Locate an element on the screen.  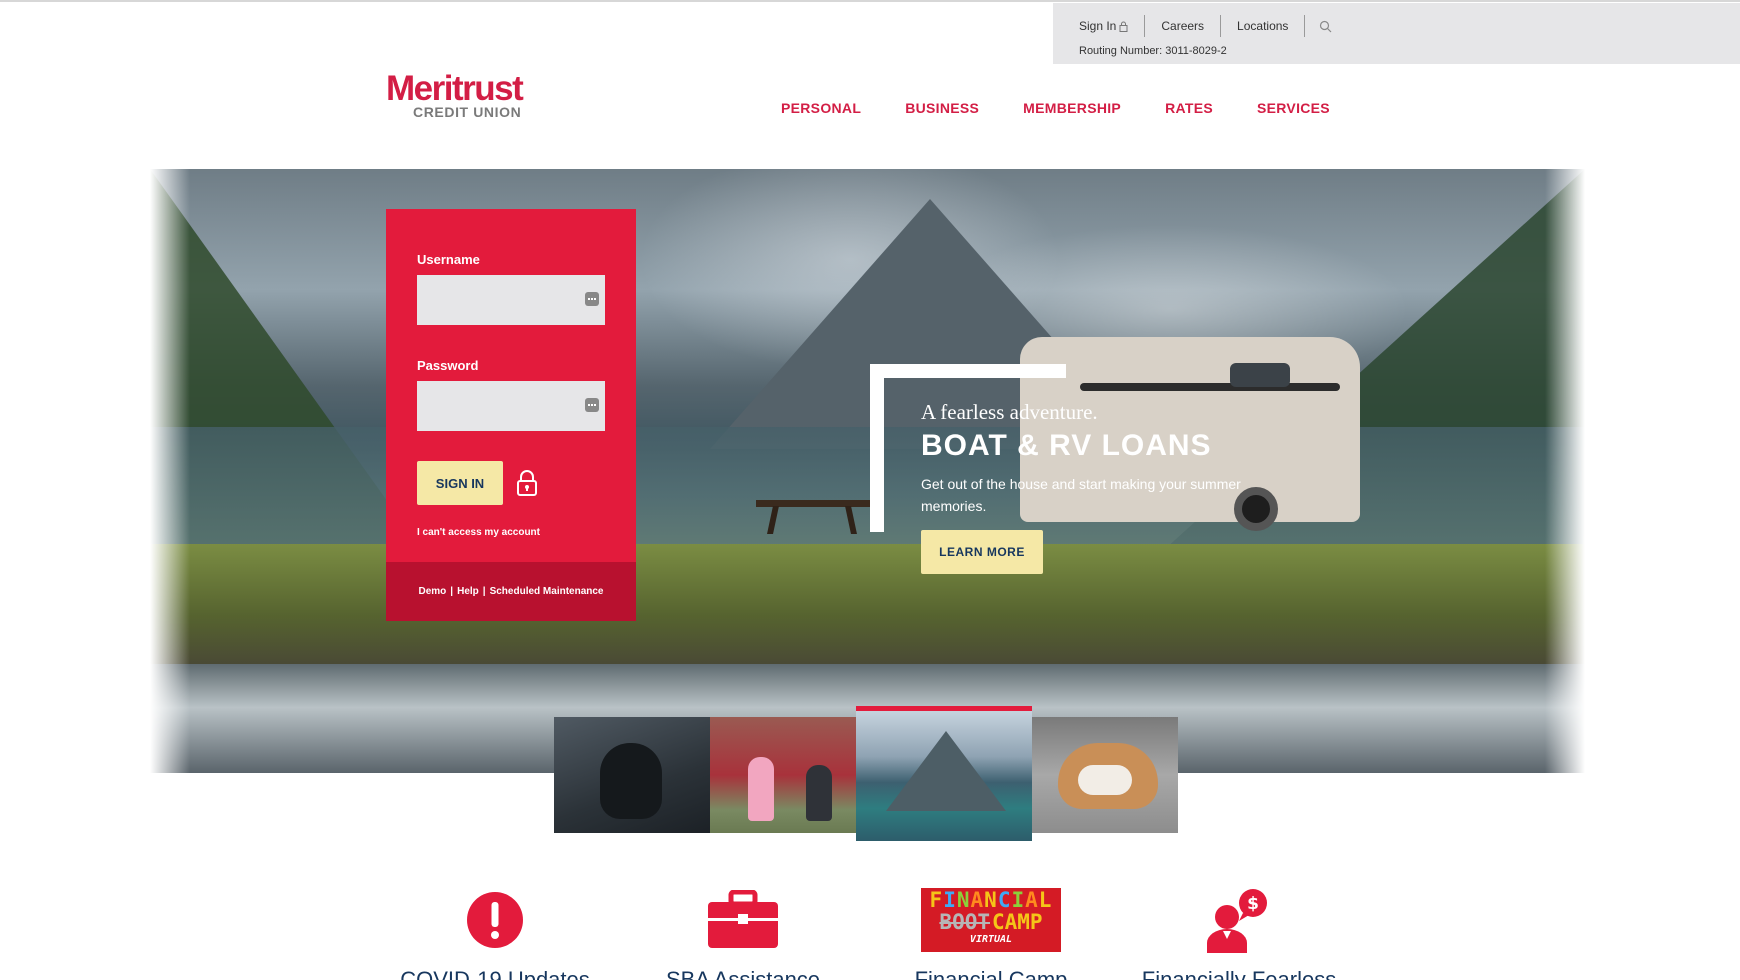
feature-sba-assistance: SBA Assistance is located at coordinates (743, 933).